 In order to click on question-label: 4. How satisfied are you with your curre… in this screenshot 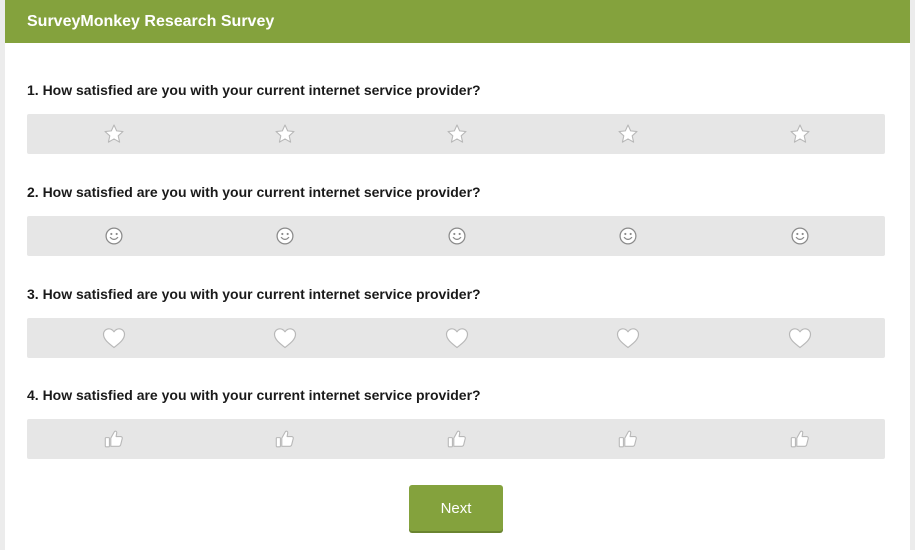, I will do `click(254, 395)`.